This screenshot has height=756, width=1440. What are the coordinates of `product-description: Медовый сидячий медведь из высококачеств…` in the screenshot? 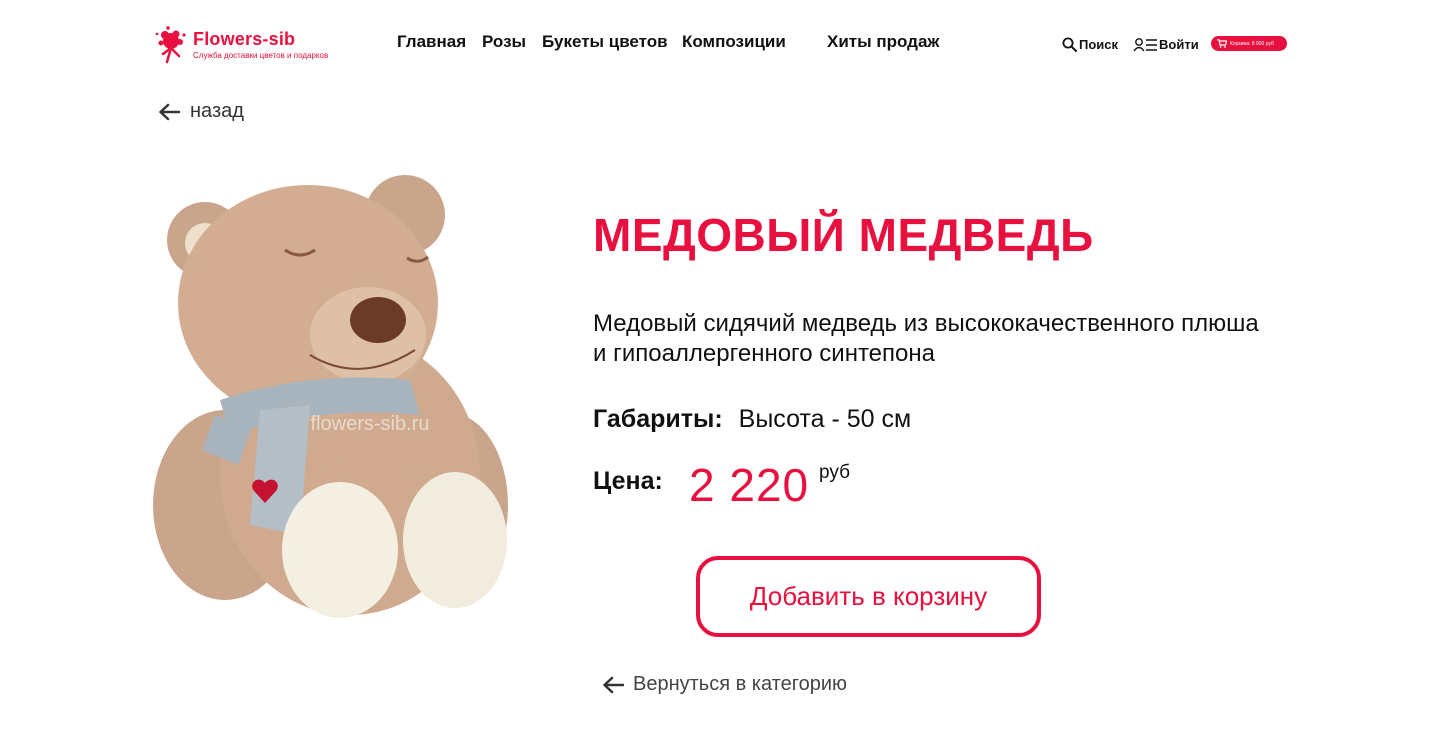 It's located at (926, 338).